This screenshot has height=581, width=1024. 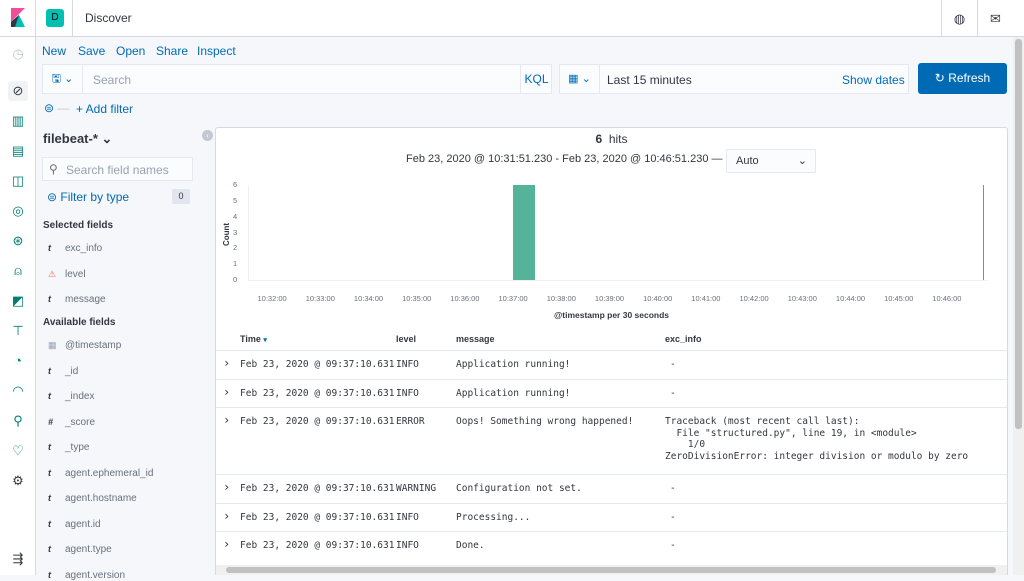 What do you see at coordinates (962, 78) in the screenshot?
I see `refresh-button: ↻ Refresh` at bounding box center [962, 78].